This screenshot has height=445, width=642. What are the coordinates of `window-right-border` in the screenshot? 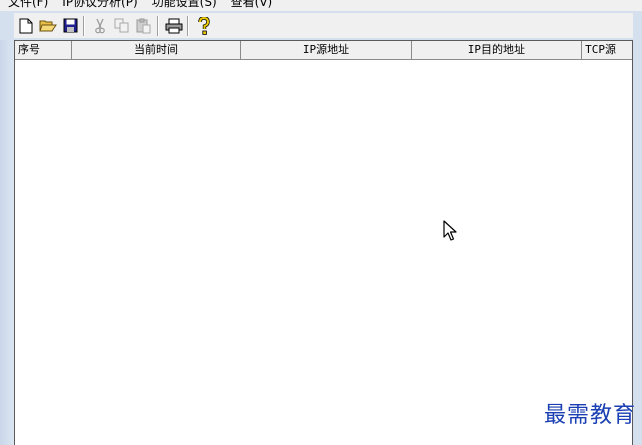 It's located at (637, 242).